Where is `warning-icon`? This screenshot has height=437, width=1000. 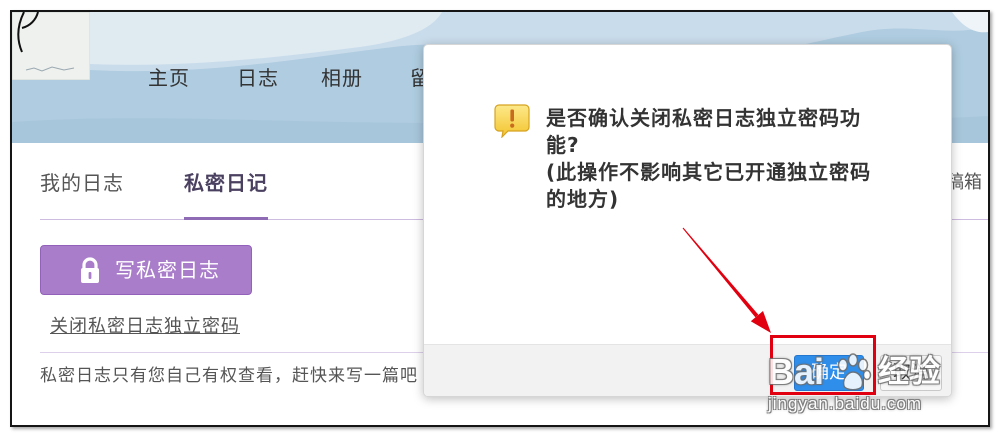 warning-icon is located at coordinates (512, 121).